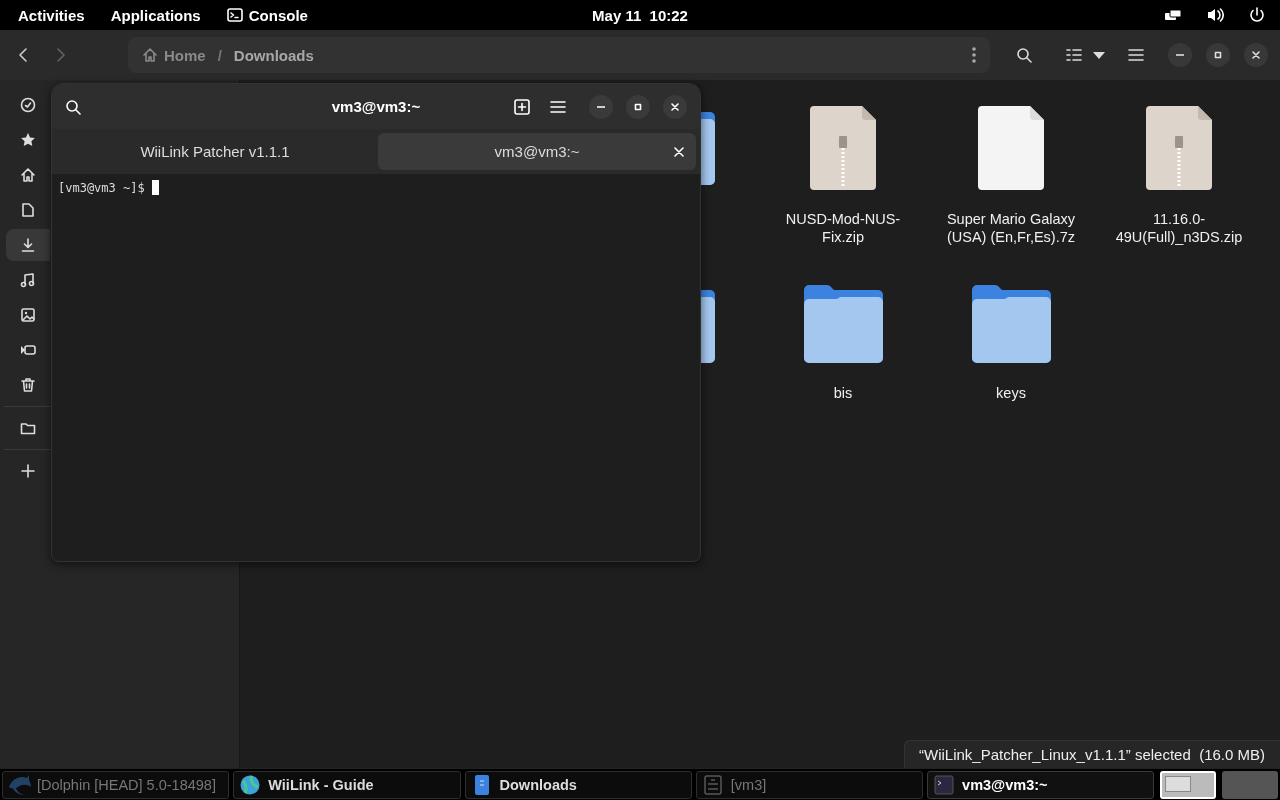  I want to click on file-name: bis, so click(843, 393).